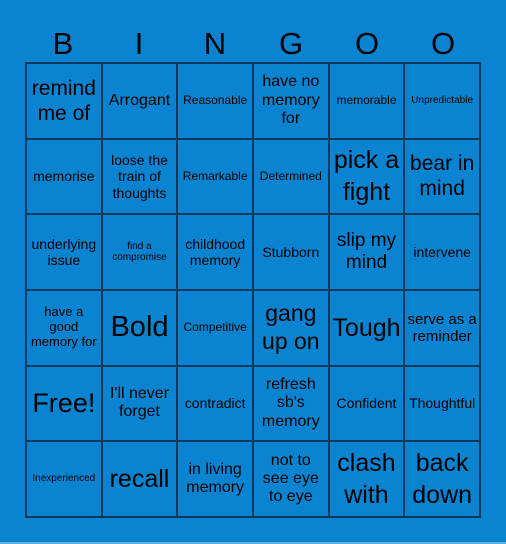 Image resolution: width=506 pixels, height=544 pixels. What do you see at coordinates (215, 43) in the screenshot?
I see `header-letter: N` at bounding box center [215, 43].